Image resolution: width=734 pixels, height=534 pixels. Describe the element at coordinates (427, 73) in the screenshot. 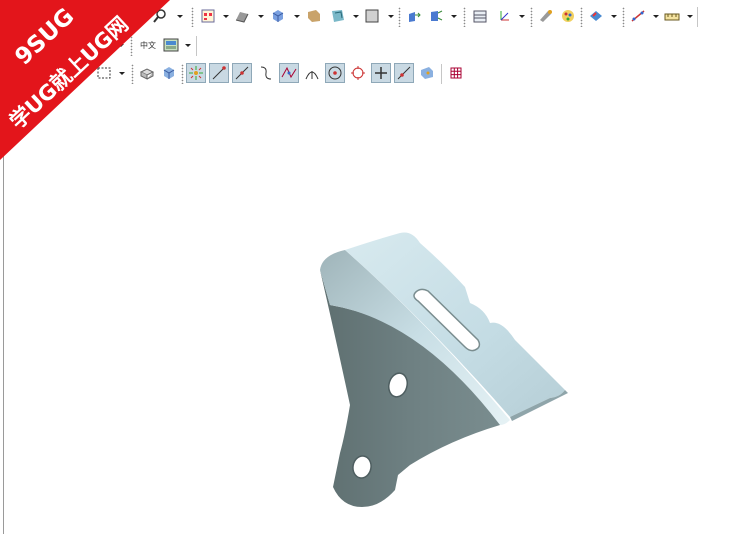

I see `point-on-face-icon` at that location.